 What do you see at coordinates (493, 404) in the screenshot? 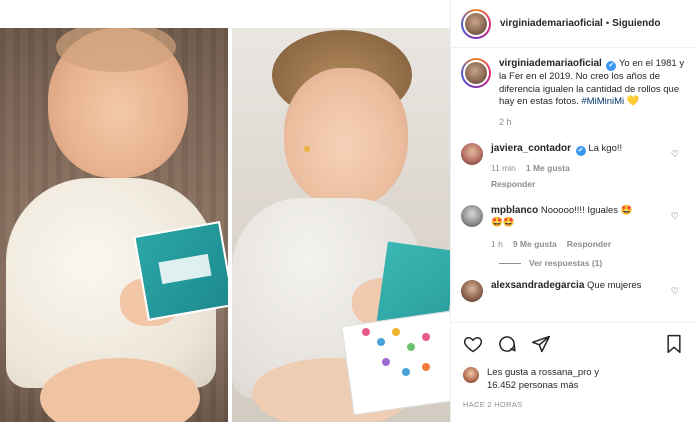
I see `posted-time: HACE 2 HORAS` at bounding box center [493, 404].